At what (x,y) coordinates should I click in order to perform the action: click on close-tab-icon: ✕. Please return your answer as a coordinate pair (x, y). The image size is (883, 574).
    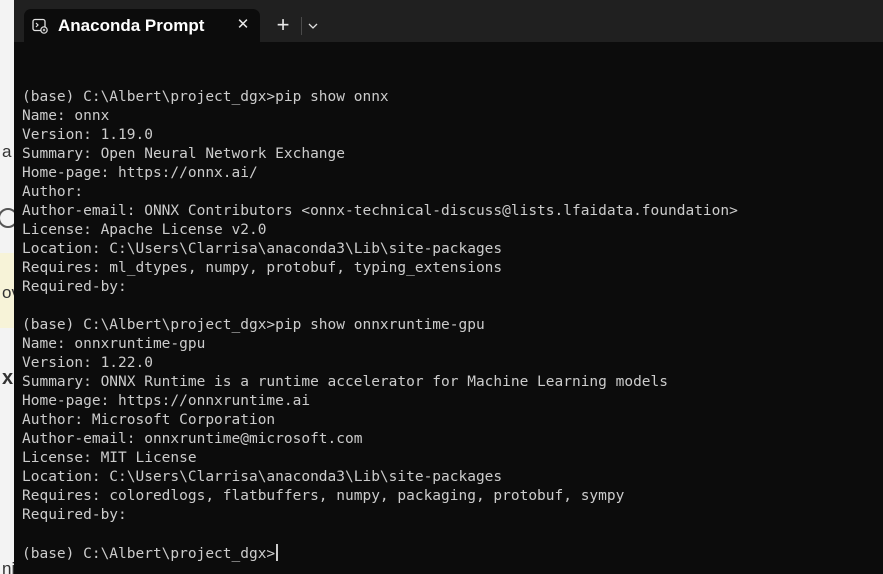
    Looking at the image, I should click on (243, 25).